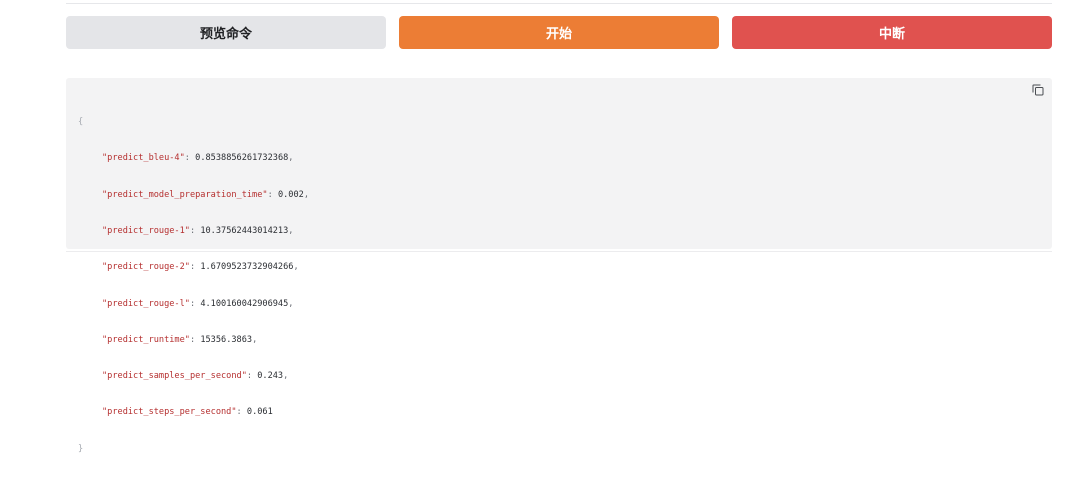 Image resolution: width=1065 pixels, height=479 pixels. I want to click on json-entry: "predict_model_preparation_time": 0.002,, so click(205, 194).